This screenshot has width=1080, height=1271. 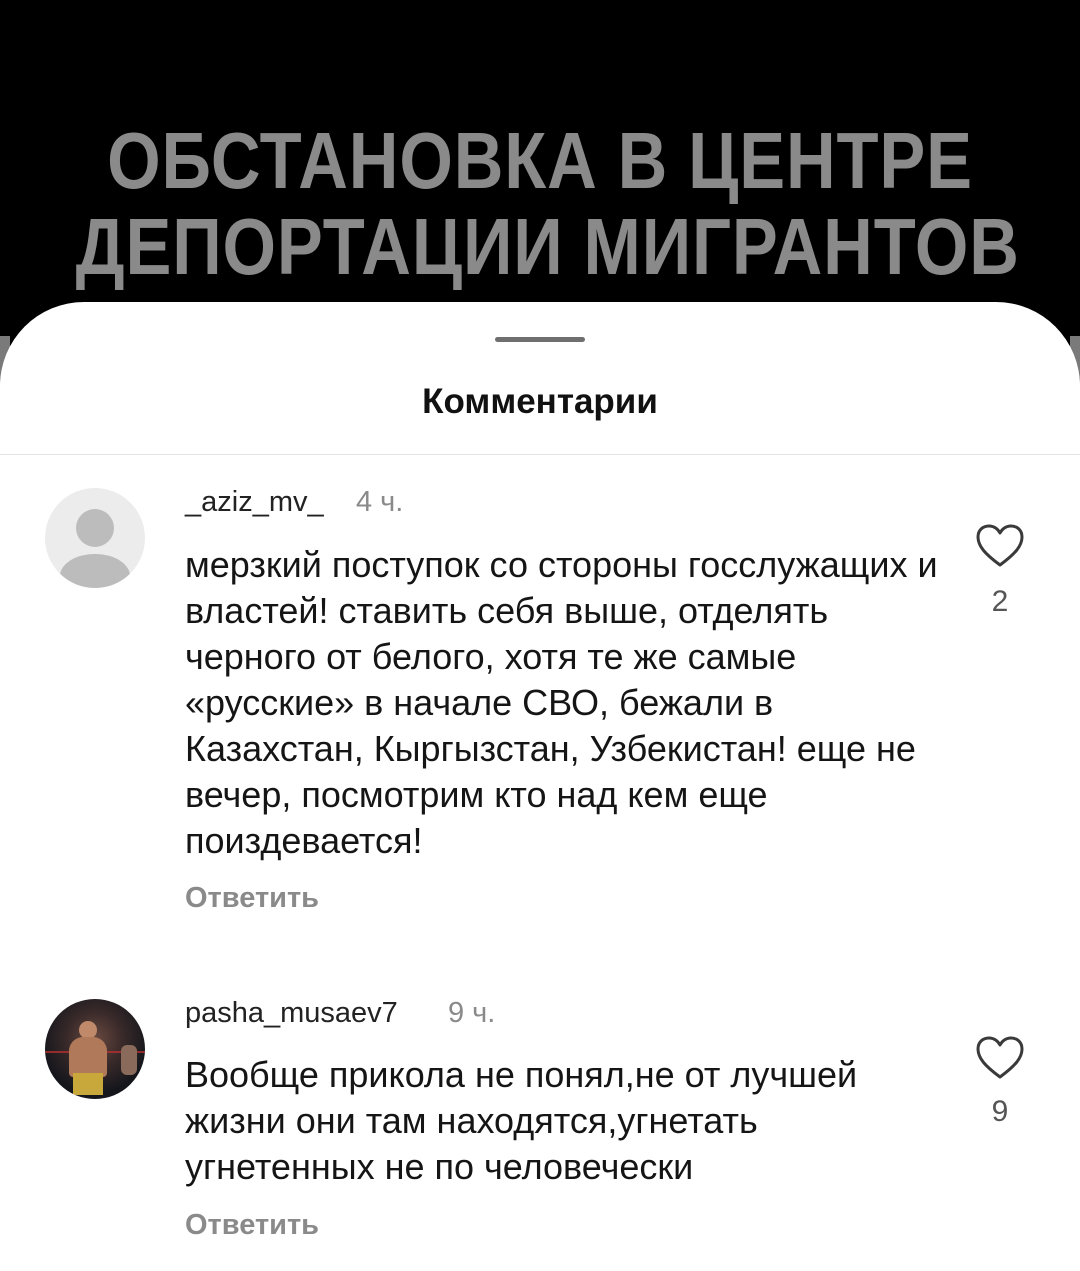 What do you see at coordinates (95, 571) in the screenshot?
I see `avatar-body-shape` at bounding box center [95, 571].